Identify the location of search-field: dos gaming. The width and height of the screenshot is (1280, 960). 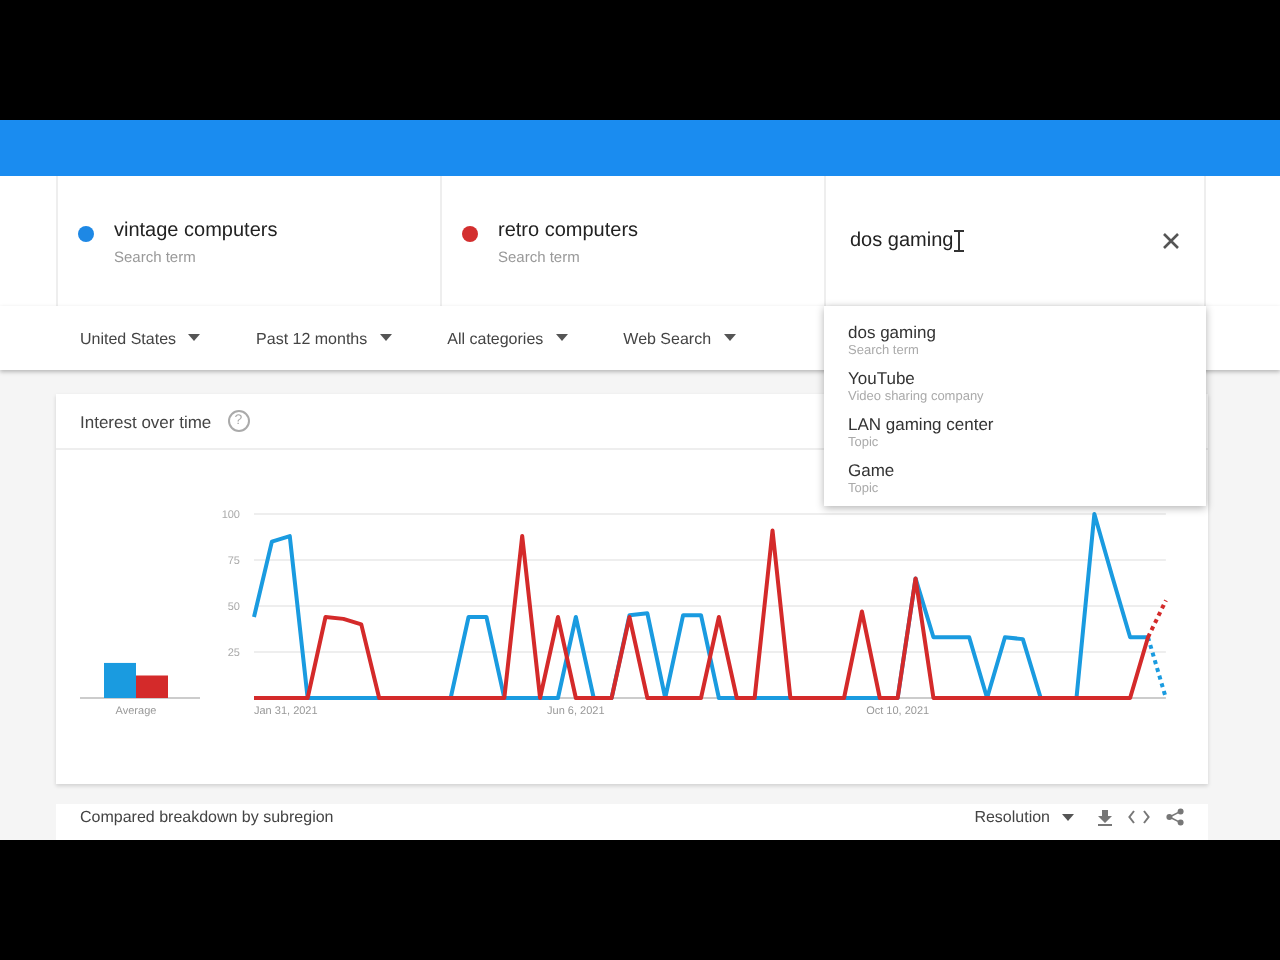
(907, 241).